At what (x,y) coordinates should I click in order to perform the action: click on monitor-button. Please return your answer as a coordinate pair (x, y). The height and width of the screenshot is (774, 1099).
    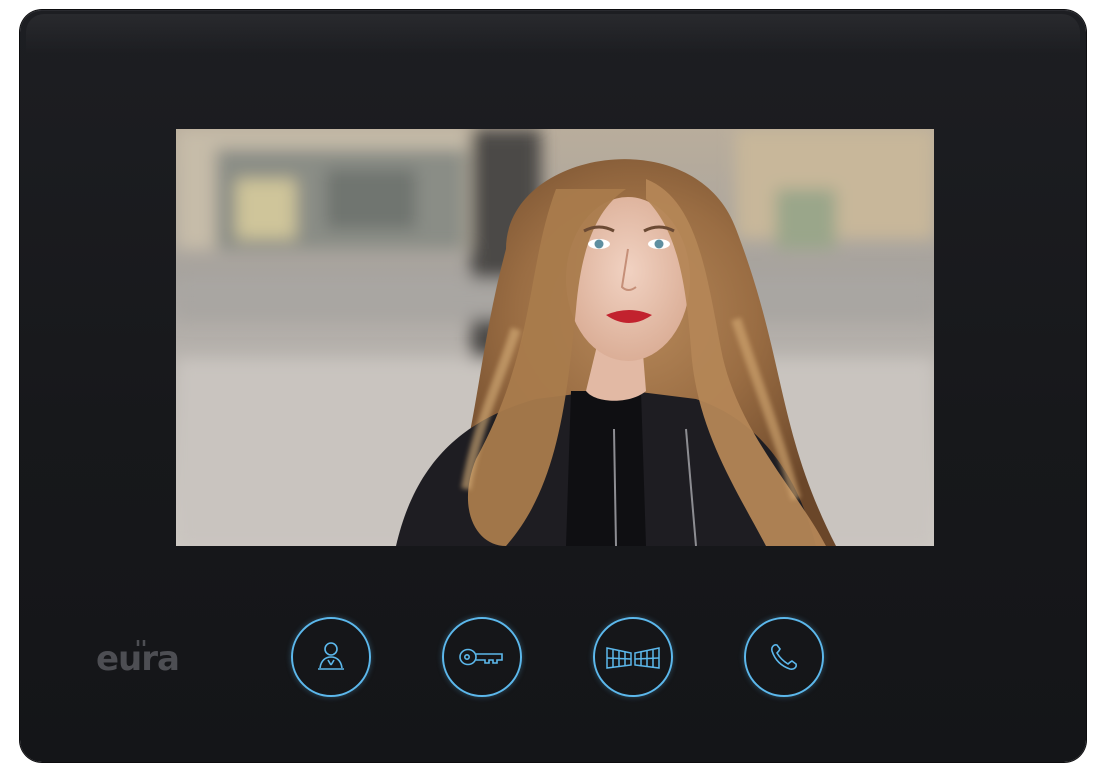
    Looking at the image, I should click on (331, 657).